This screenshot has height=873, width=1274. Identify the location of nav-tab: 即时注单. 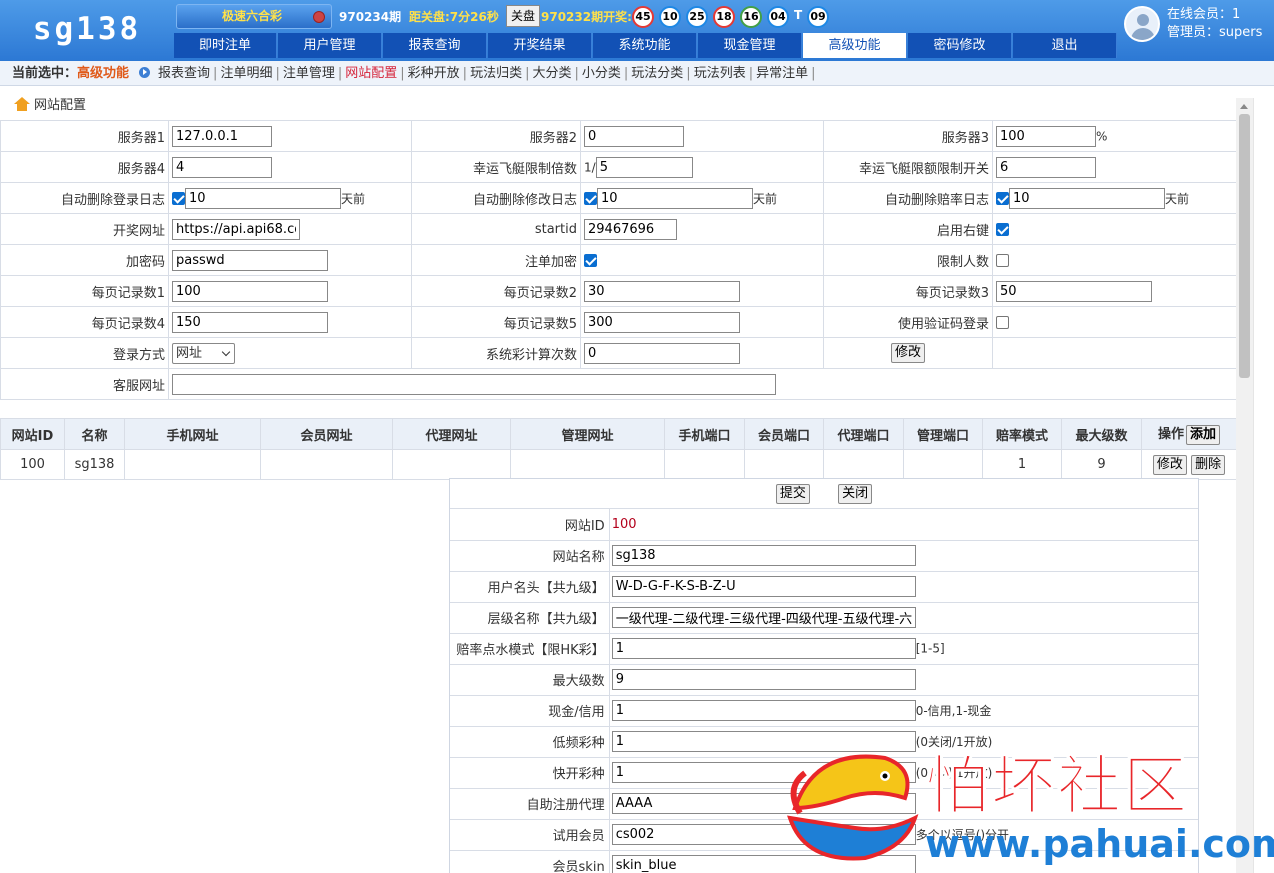
(225, 45).